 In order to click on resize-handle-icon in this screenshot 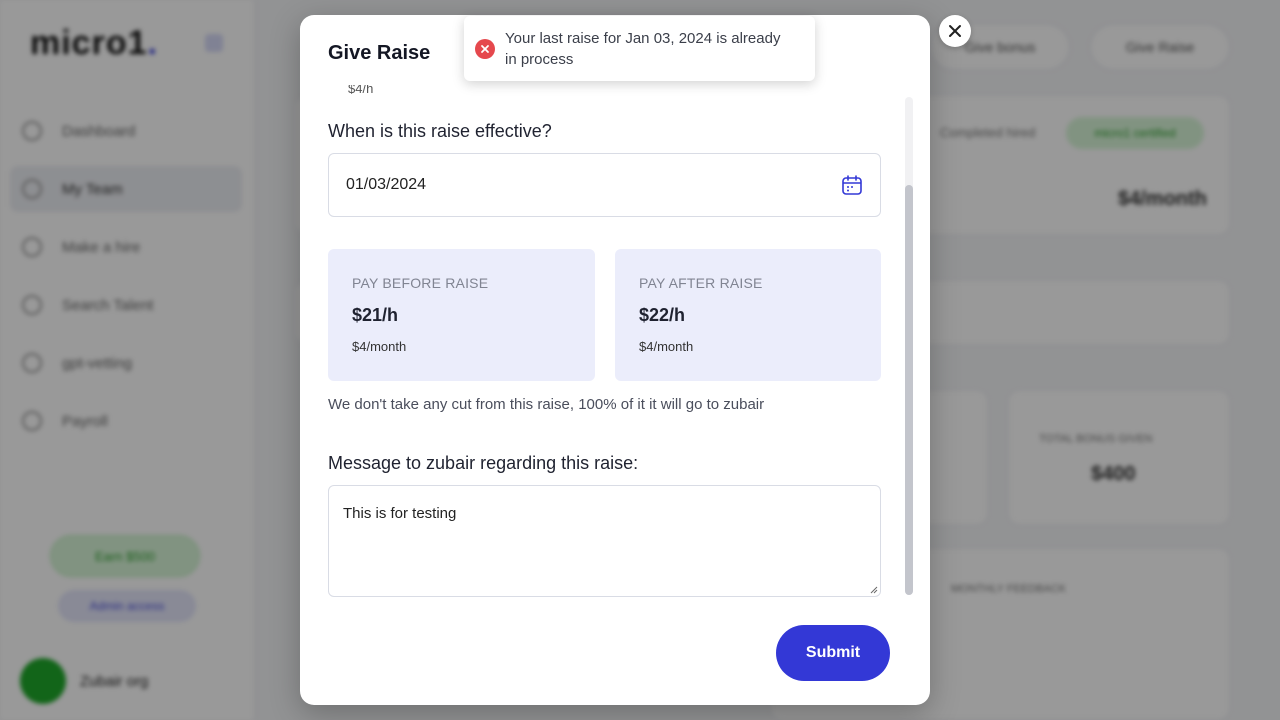, I will do `click(874, 590)`.